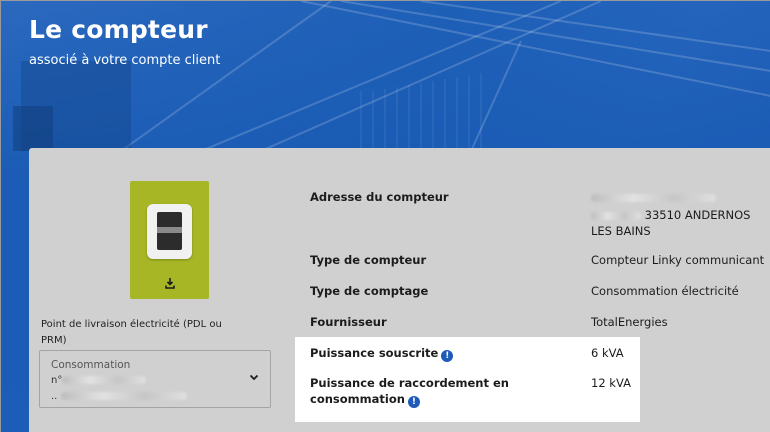 This screenshot has height=432, width=770. What do you see at coordinates (409, 383) in the screenshot?
I see `raccordement-label-line1: Puissance de raccordement en` at bounding box center [409, 383].